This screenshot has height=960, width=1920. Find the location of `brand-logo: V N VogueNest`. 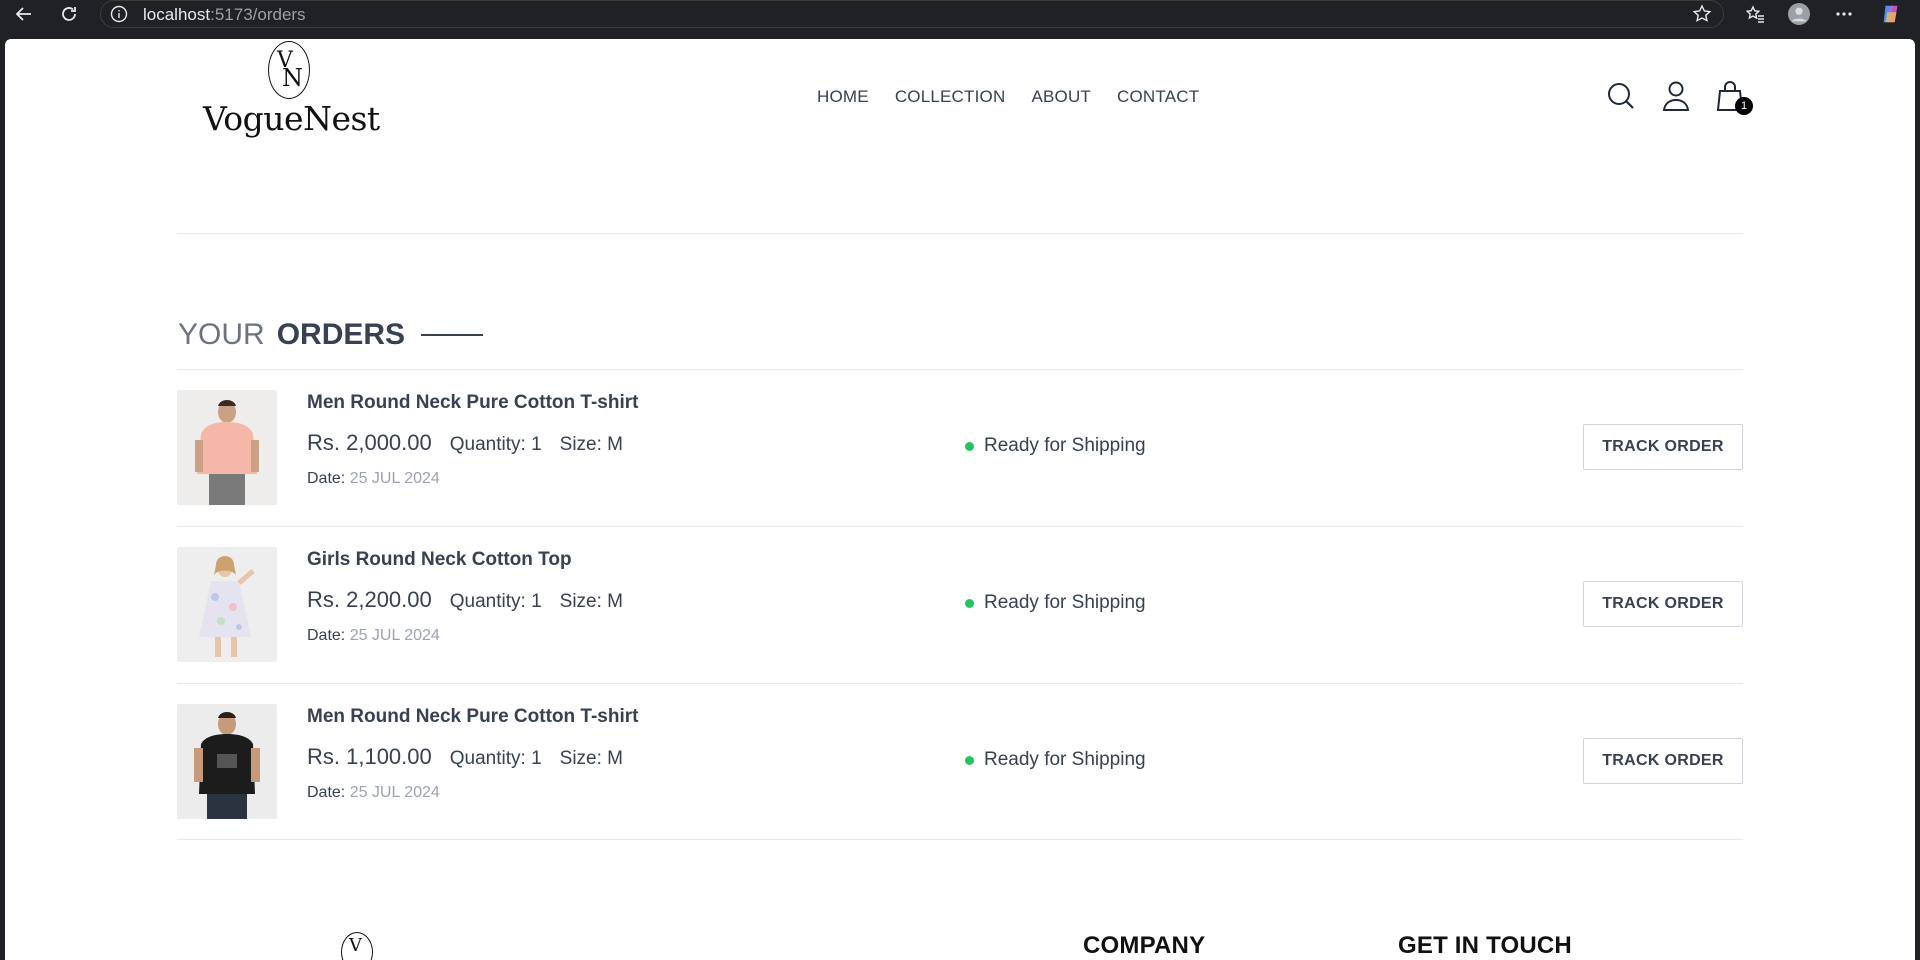

brand-logo: V N VogueNest is located at coordinates (291, 91).